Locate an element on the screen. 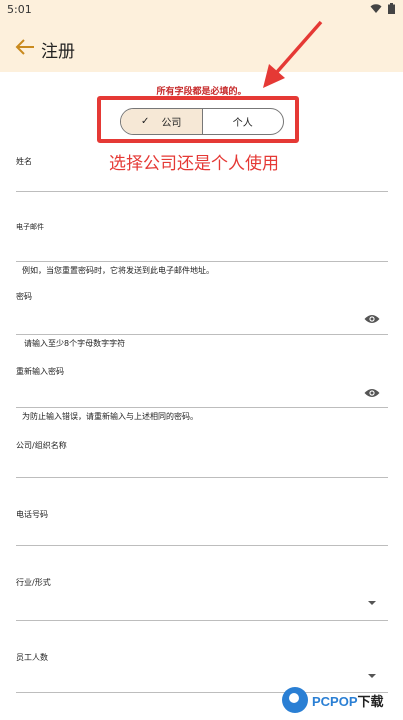 The height and width of the screenshot is (720, 403). status-icons is located at coordinates (382, 8).